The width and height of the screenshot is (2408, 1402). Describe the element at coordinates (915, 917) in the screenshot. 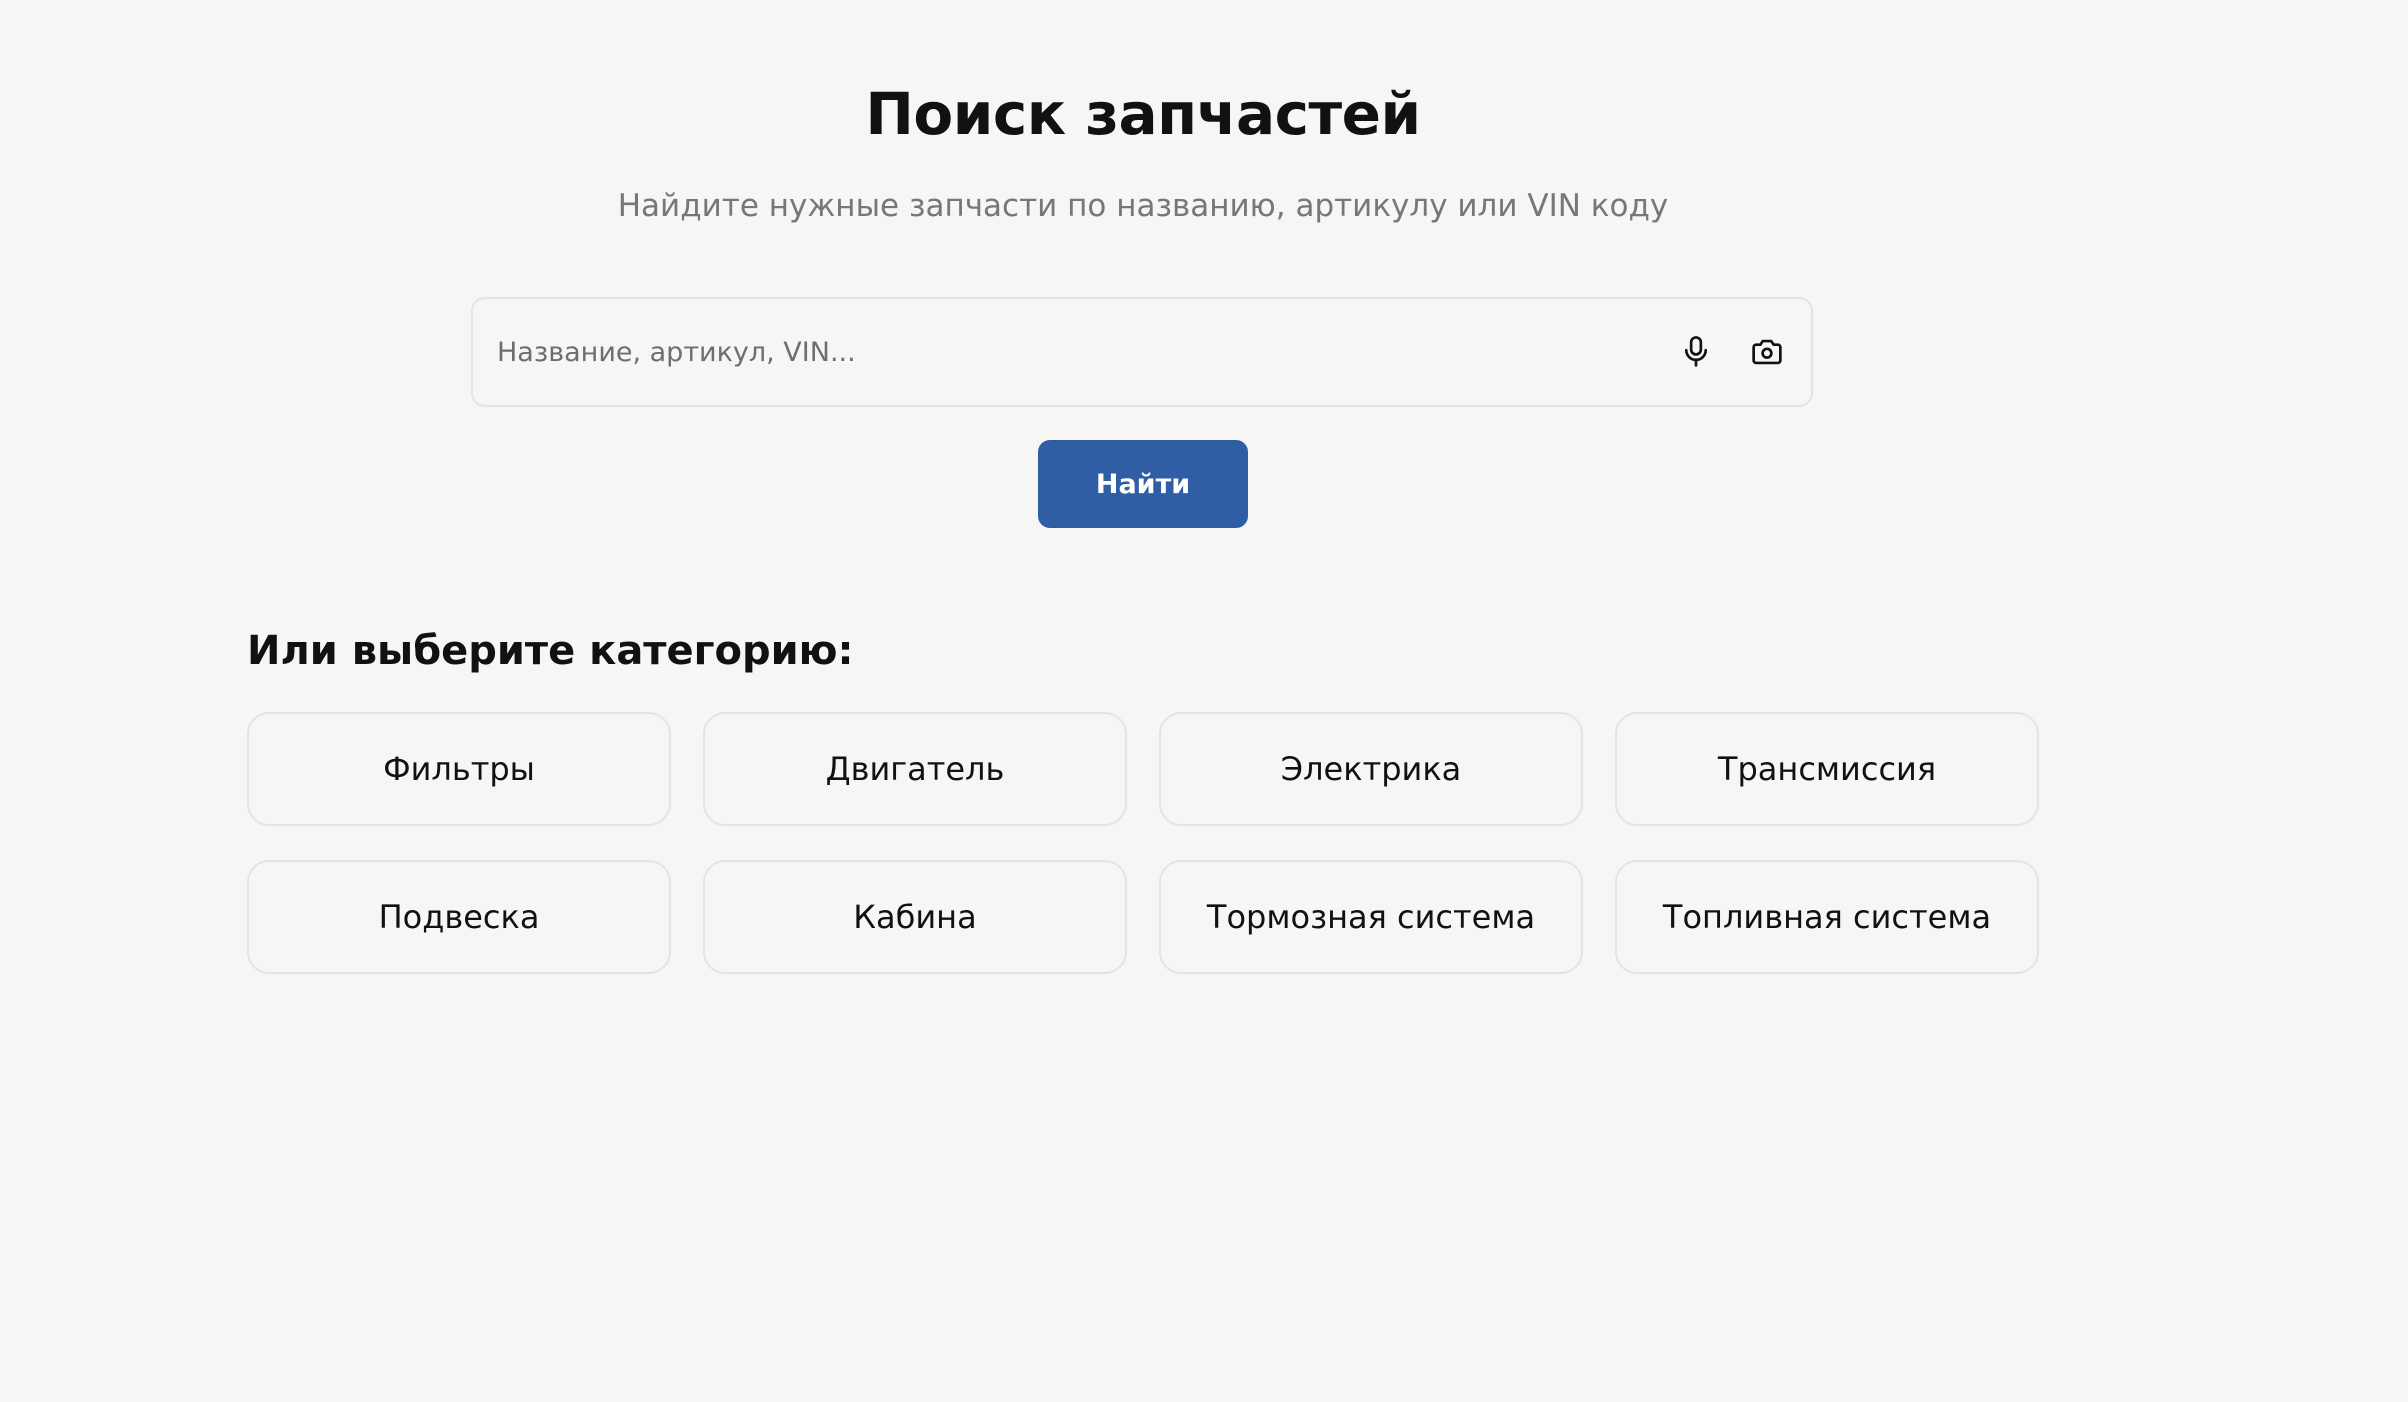

I see `category-cabin: Кабина` at that location.